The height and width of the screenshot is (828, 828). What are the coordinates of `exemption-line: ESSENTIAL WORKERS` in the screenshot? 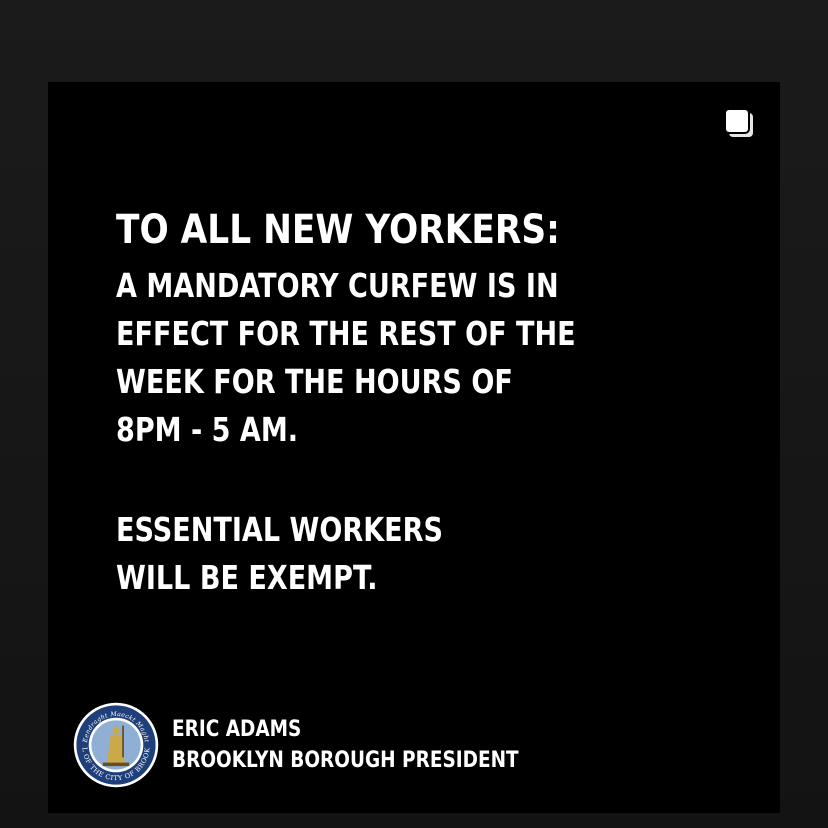 It's located at (279, 529).